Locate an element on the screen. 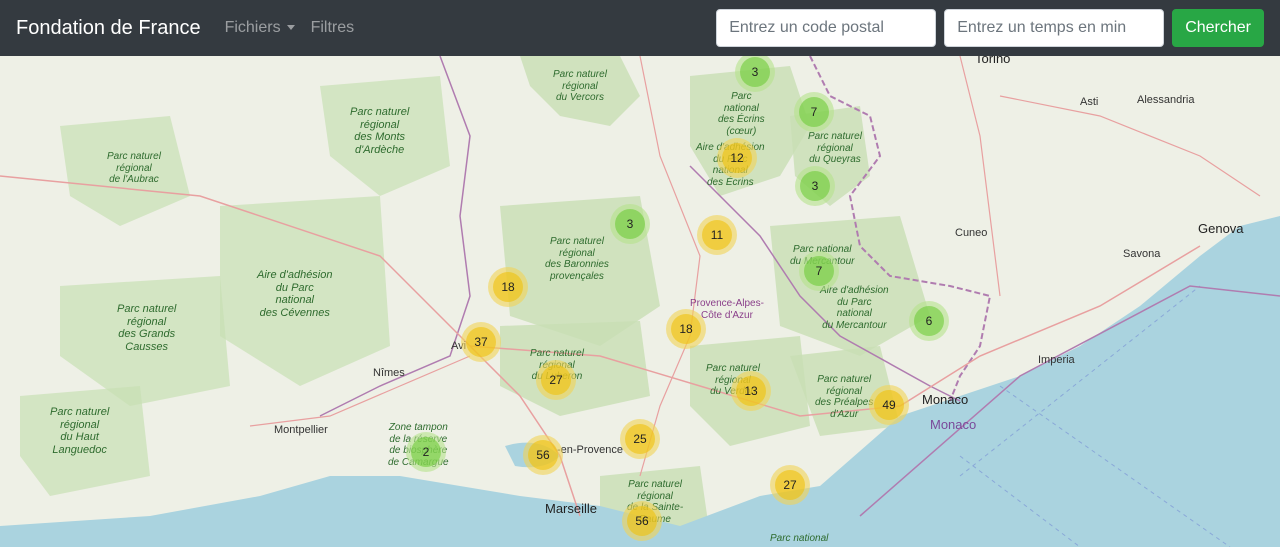 The width and height of the screenshot is (1280, 547). cluster-marker: 12 is located at coordinates (737, 158).